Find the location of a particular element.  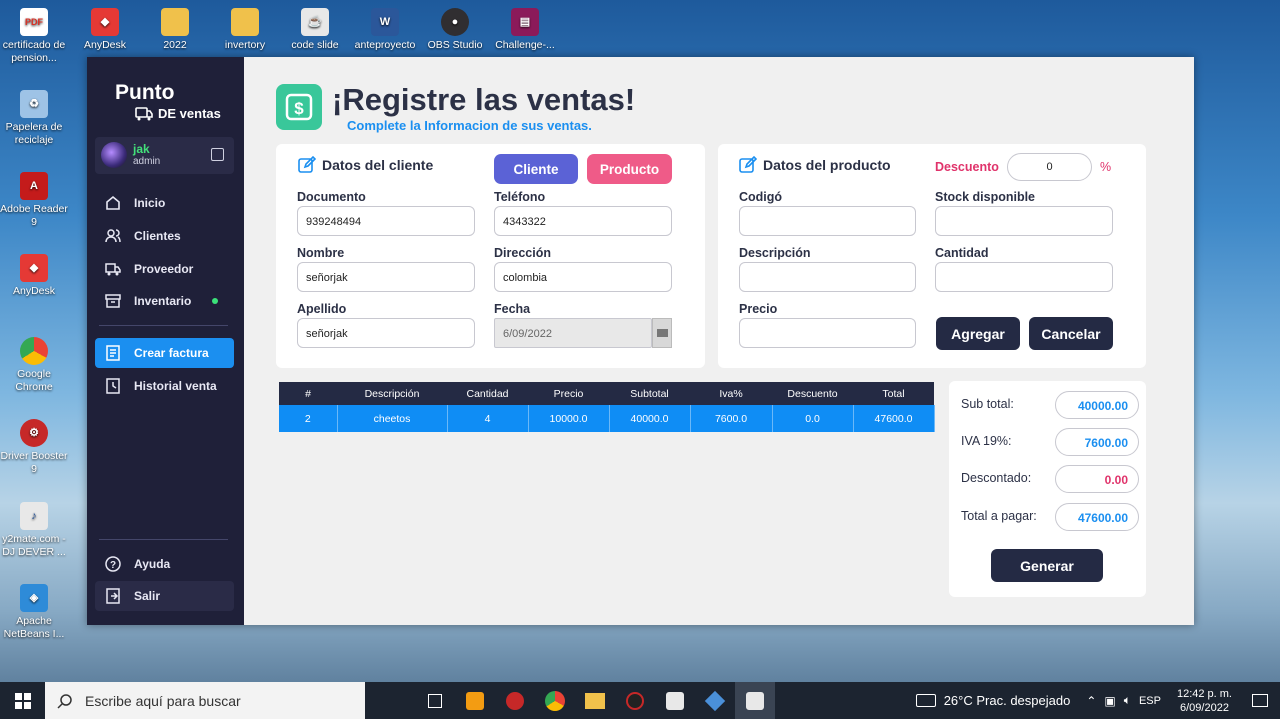

chevron-up-icon: ⌃ is located at coordinates (1091, 701).